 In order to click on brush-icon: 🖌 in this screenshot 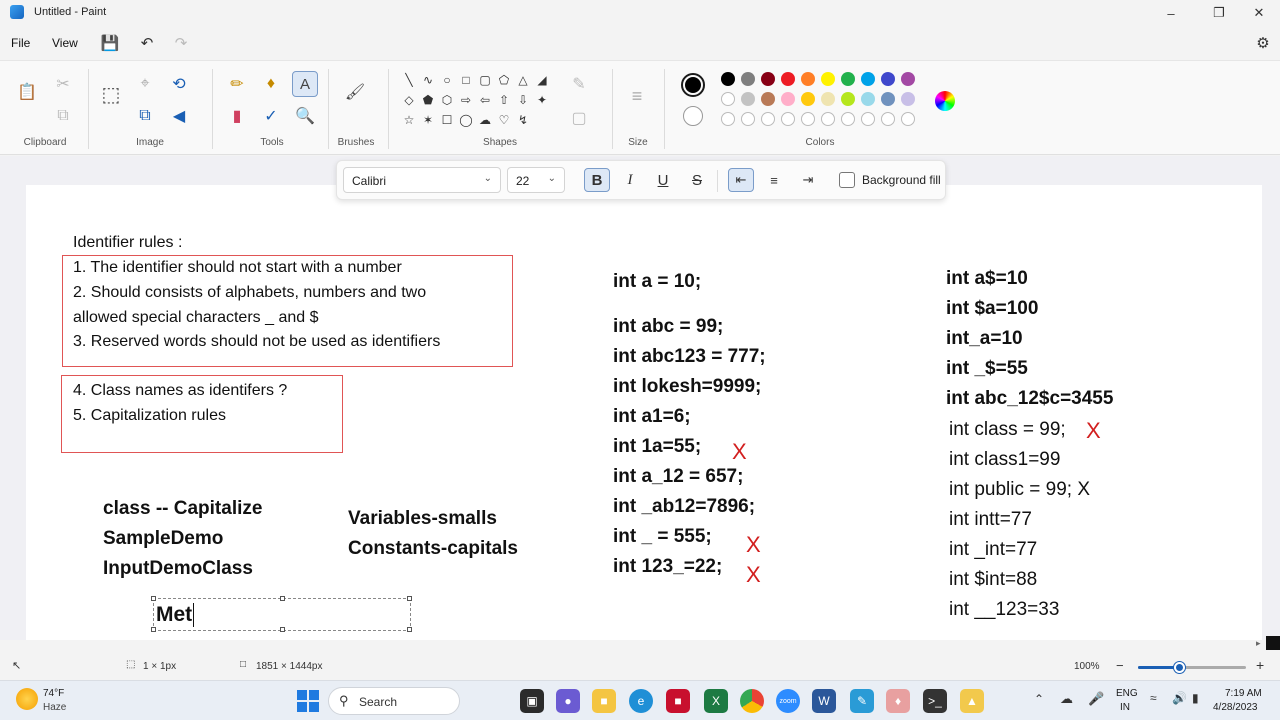, I will do `click(355, 92)`.